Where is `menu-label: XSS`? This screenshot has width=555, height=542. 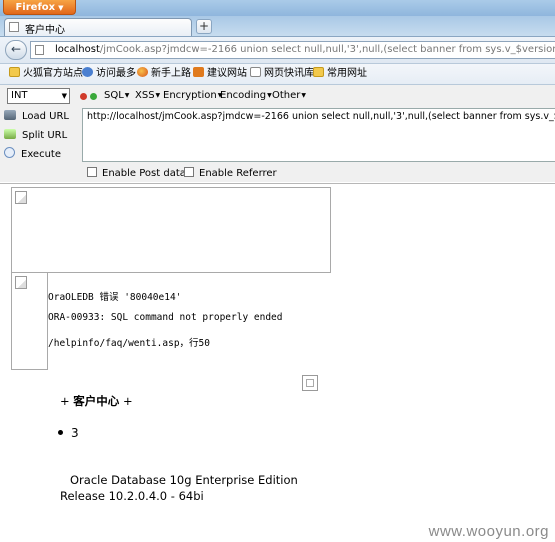
menu-label: XSS is located at coordinates (145, 95).